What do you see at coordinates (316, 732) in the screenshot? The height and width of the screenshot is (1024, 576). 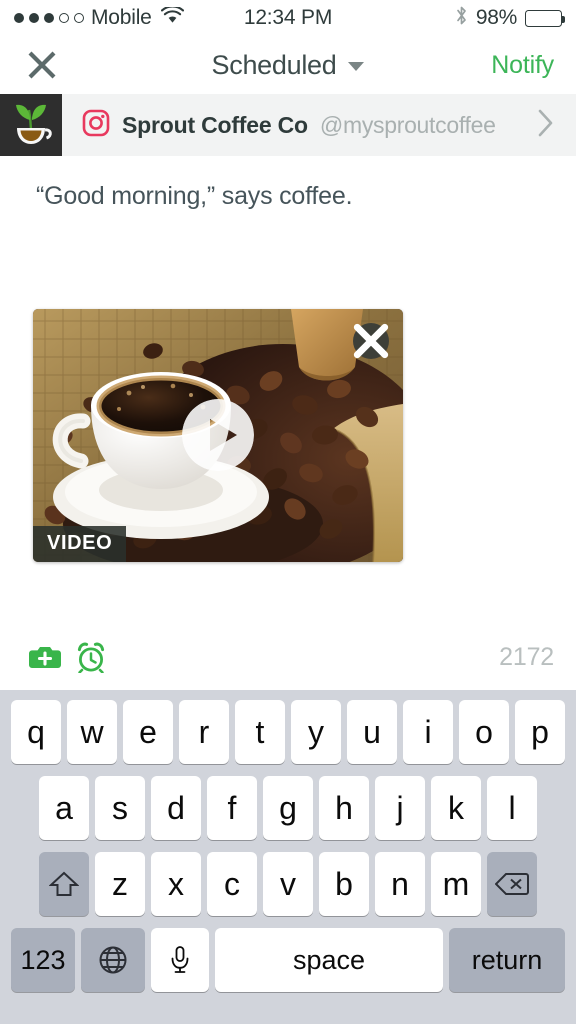 I see `key-y: y` at bounding box center [316, 732].